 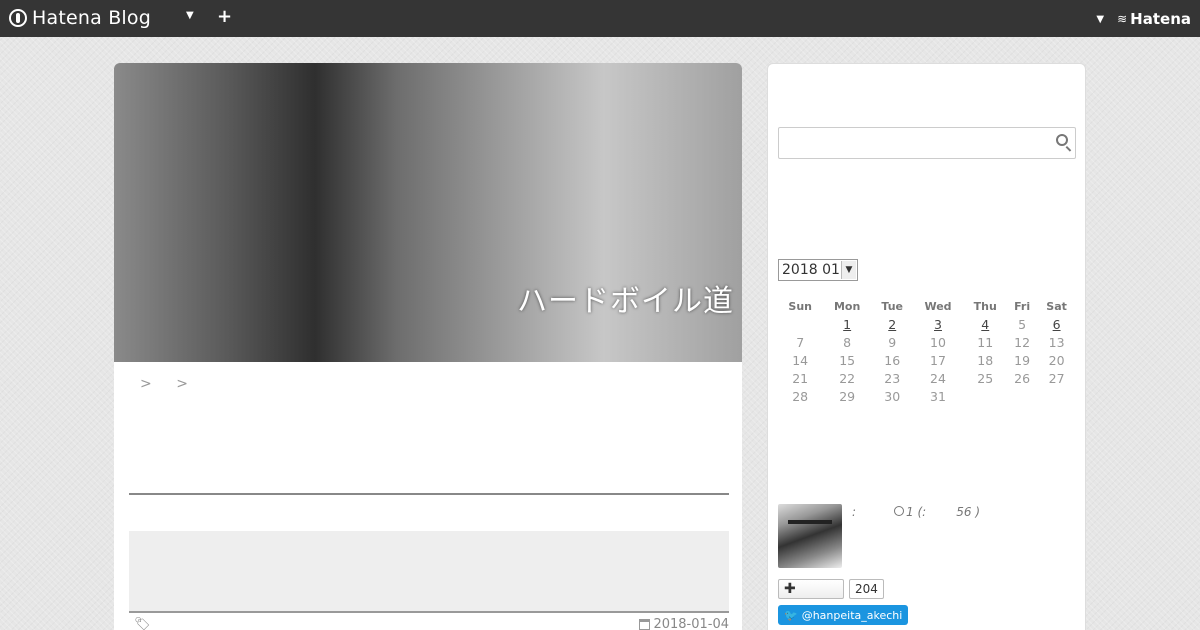 I want to click on calendar-day: 15, so click(x=847, y=360).